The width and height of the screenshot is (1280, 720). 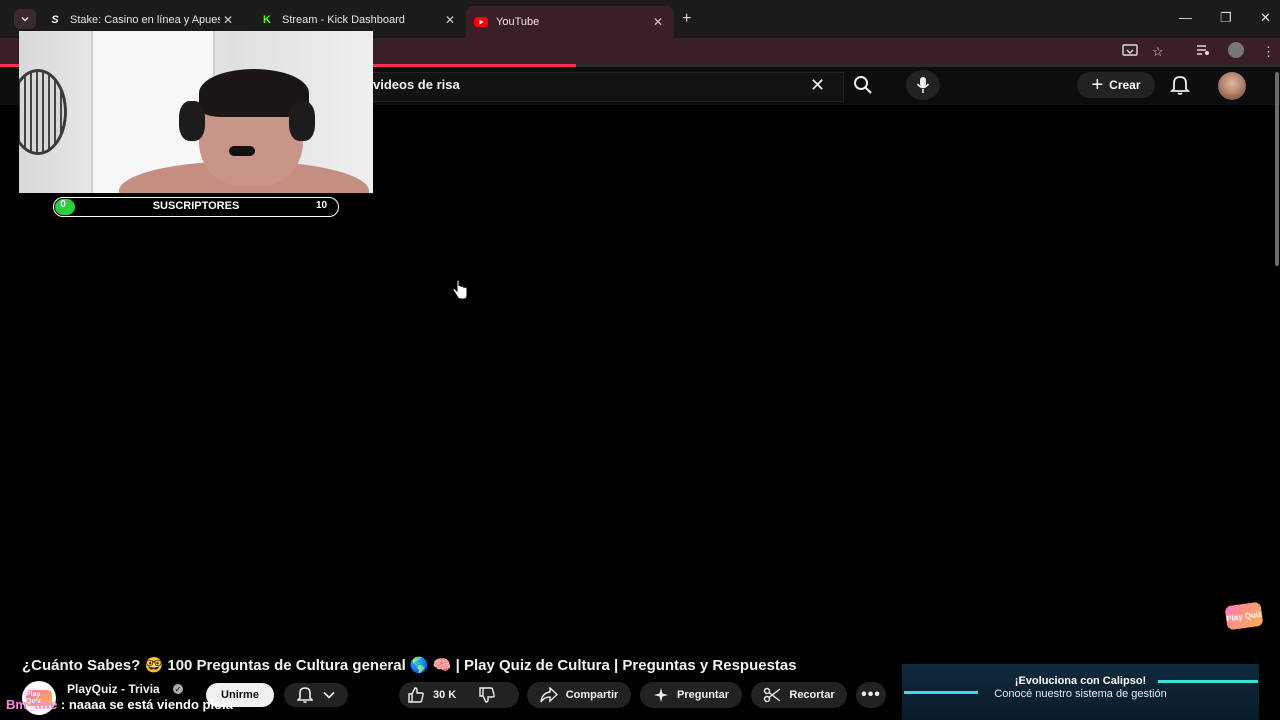 What do you see at coordinates (592, 695) in the screenshot?
I see `share-label: Compartir` at bounding box center [592, 695].